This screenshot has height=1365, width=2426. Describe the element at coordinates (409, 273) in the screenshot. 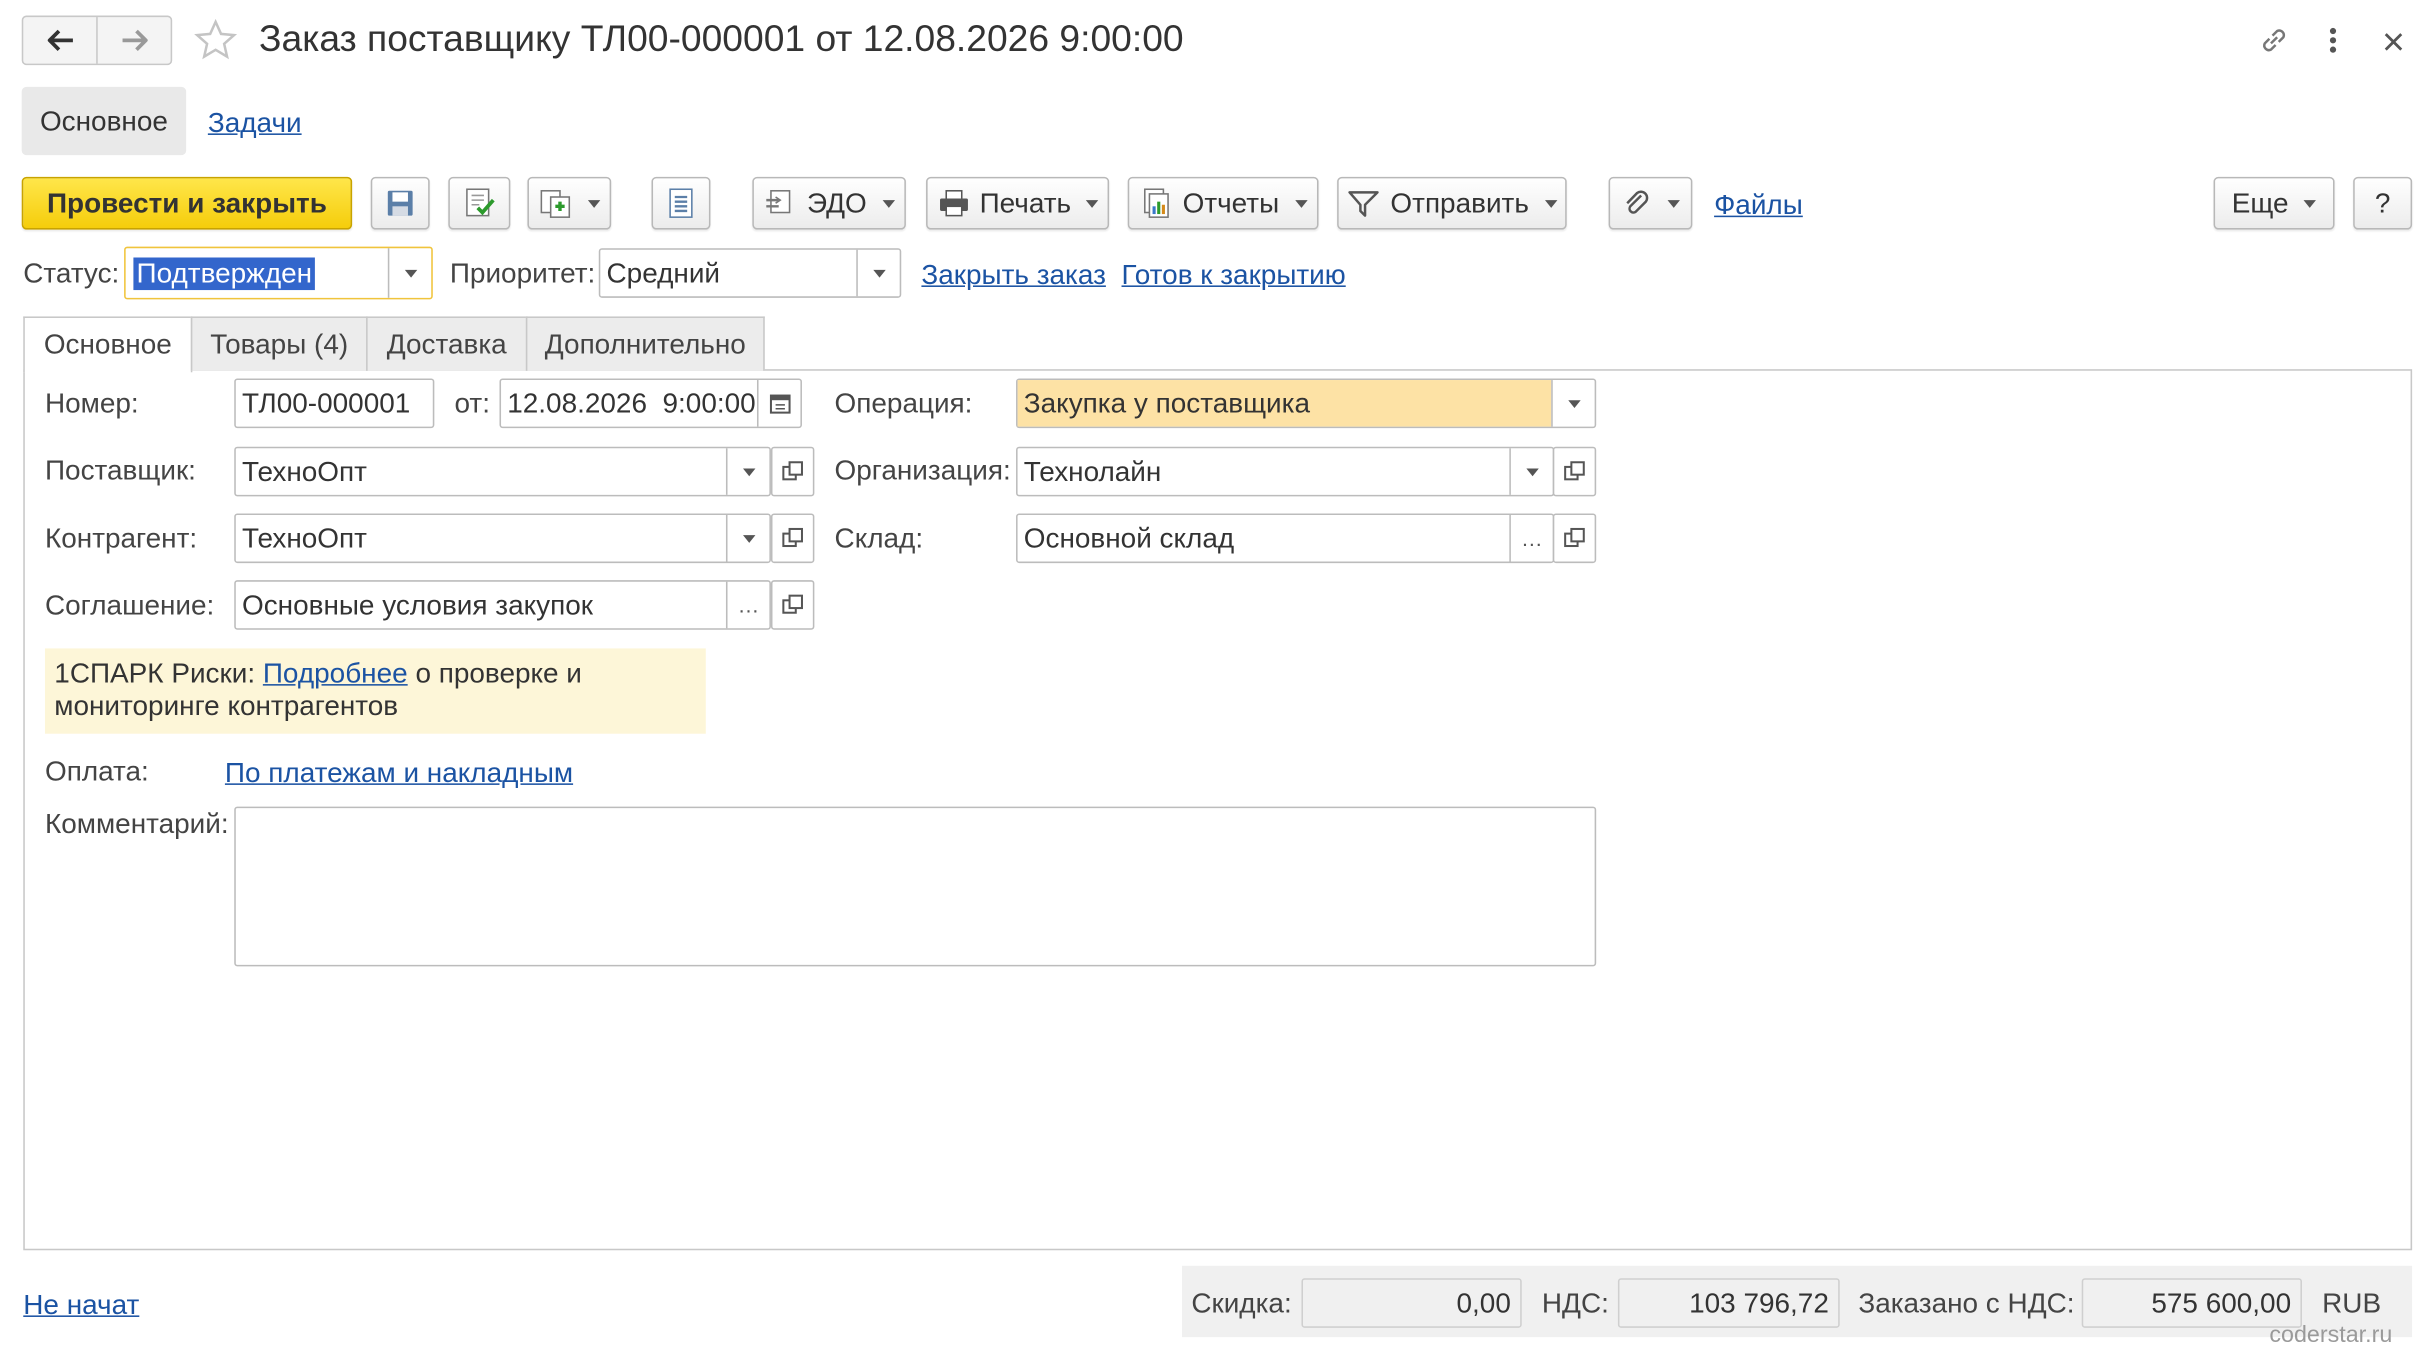

I see `status-dropdown-button` at that location.